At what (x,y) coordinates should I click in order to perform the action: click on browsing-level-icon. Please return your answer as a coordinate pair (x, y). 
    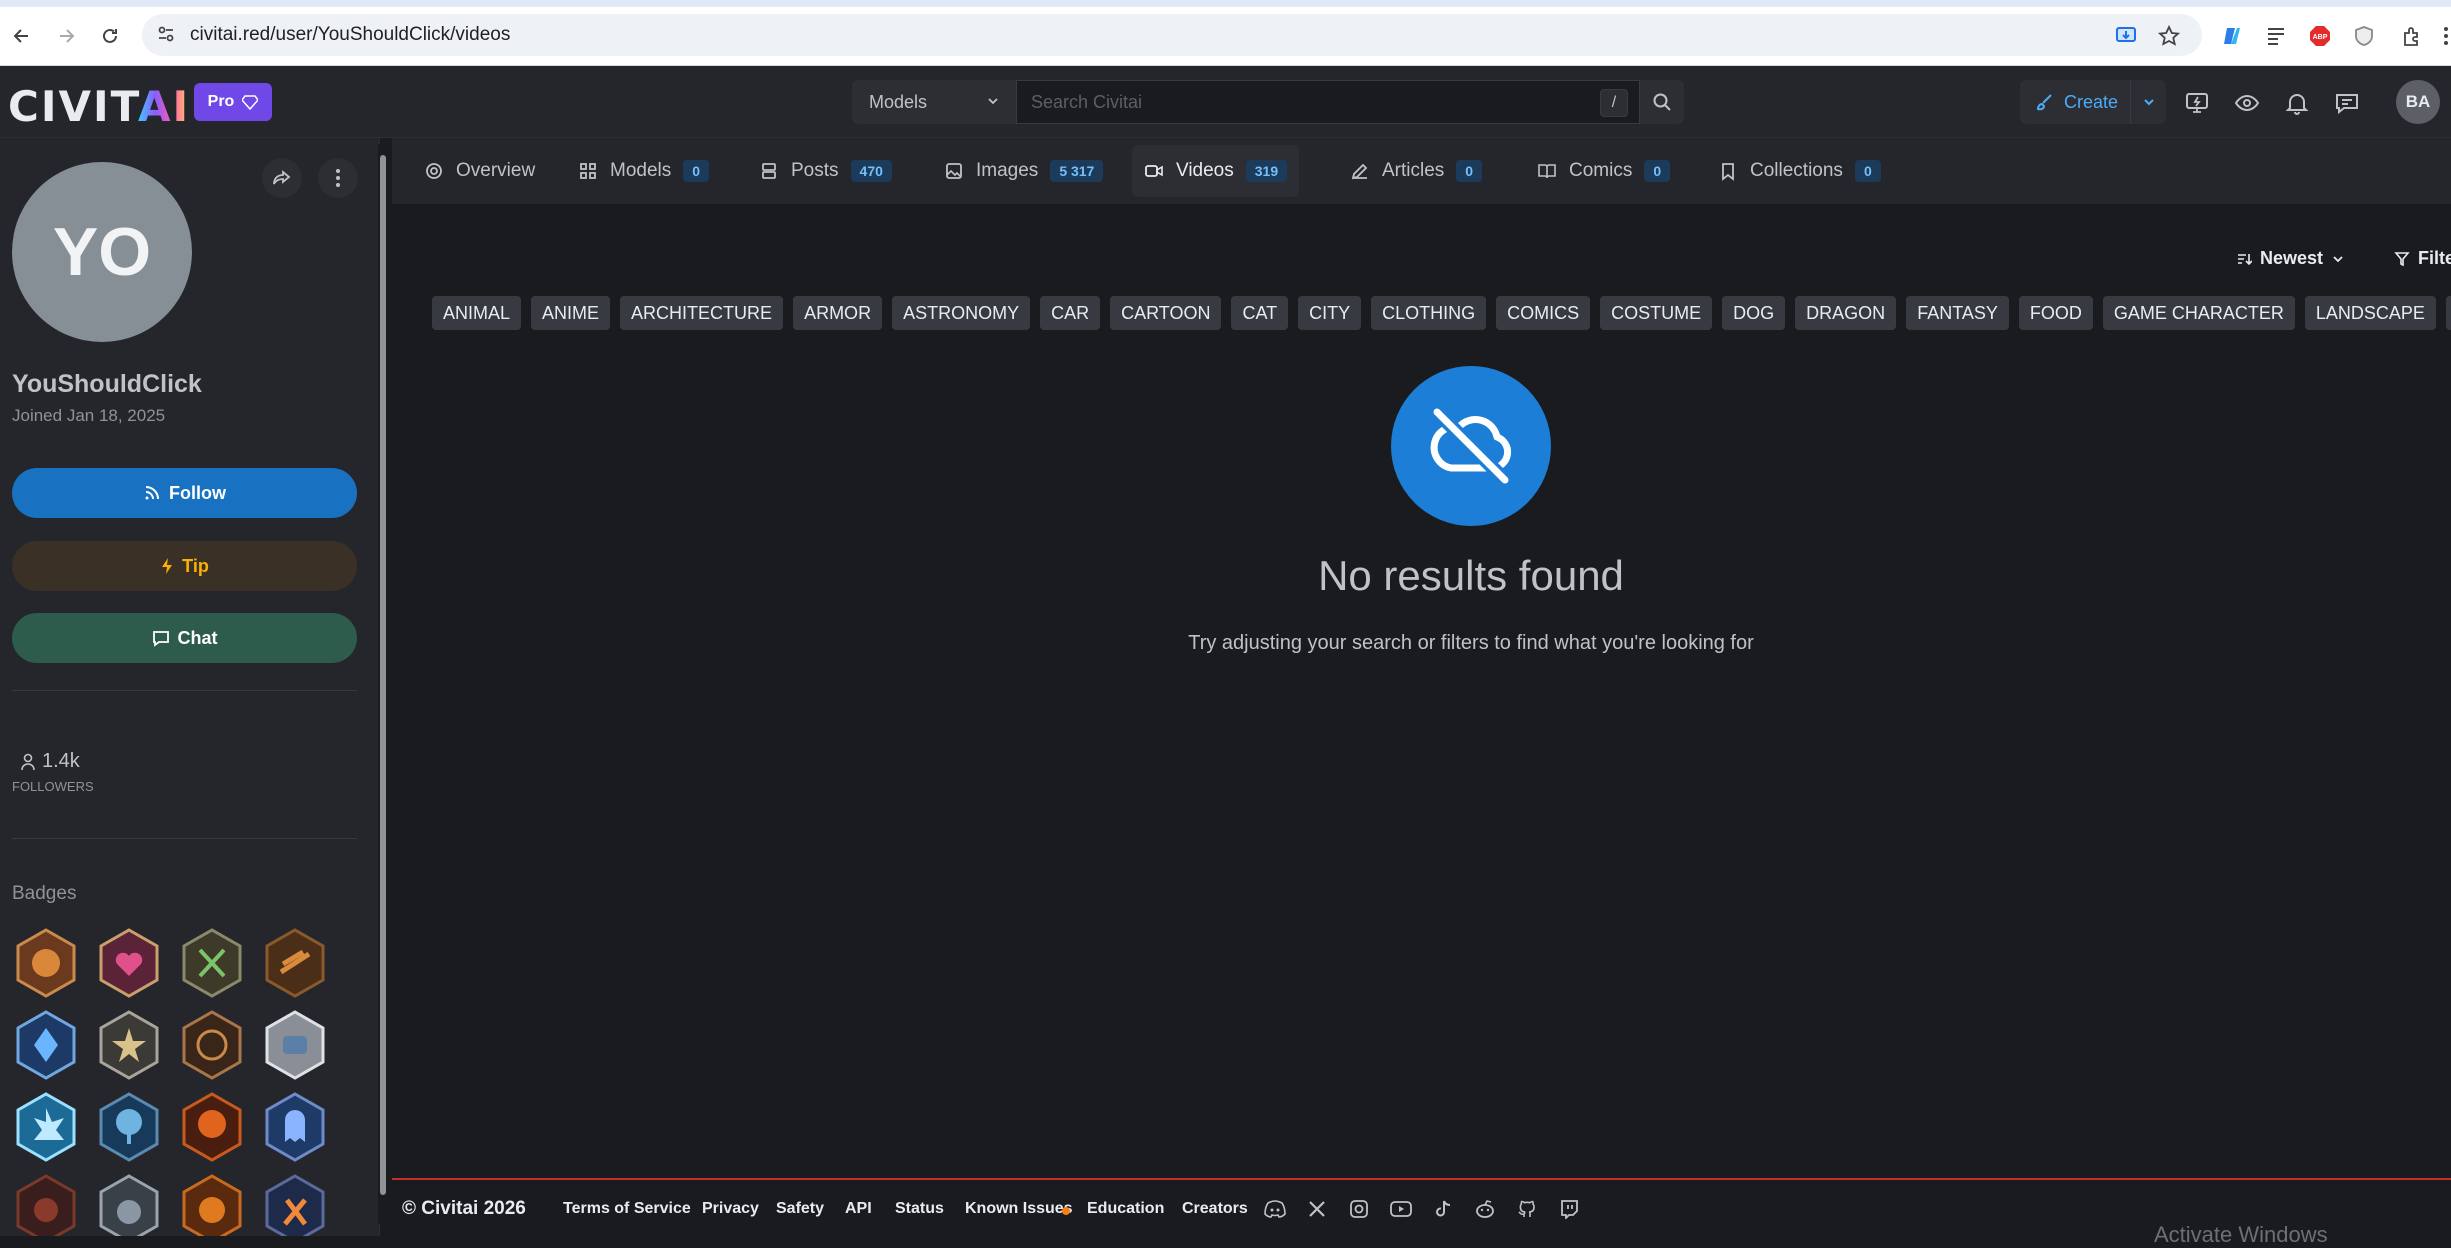
    Looking at the image, I should click on (2247, 103).